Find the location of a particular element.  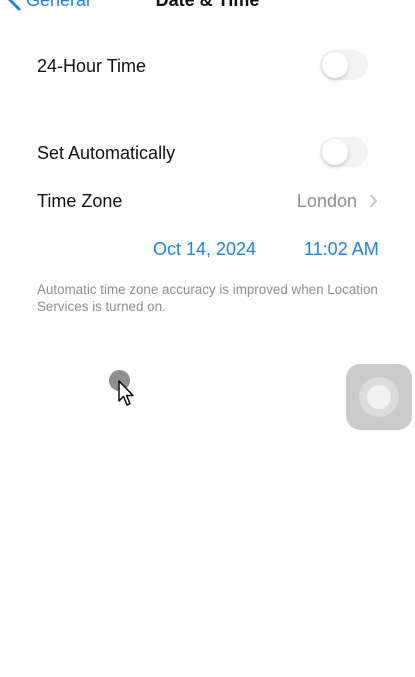

navigation-bar: General Date & Time is located at coordinates (207, 6).